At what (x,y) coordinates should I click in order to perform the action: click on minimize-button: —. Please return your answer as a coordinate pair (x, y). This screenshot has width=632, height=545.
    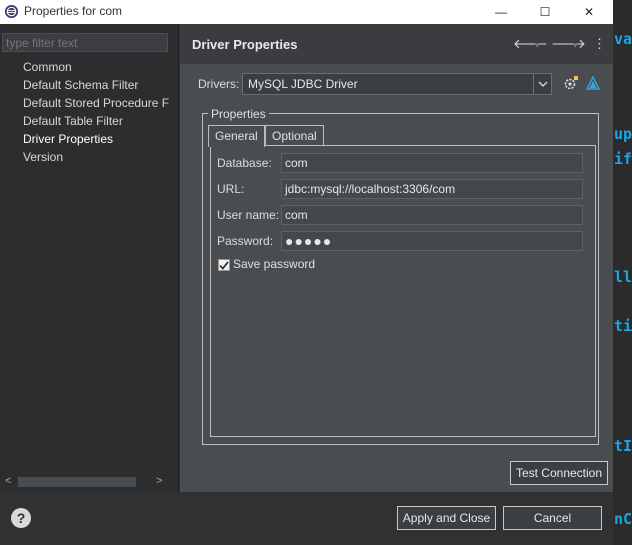
    Looking at the image, I should click on (501, 12).